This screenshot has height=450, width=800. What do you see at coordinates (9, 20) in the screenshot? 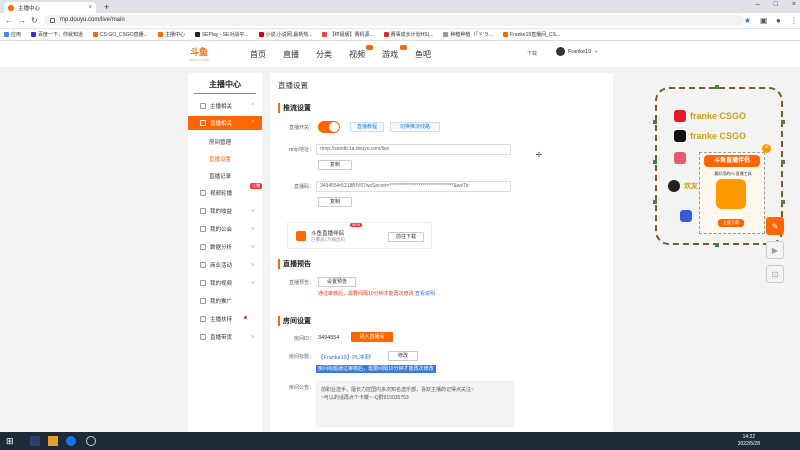
I see `back-icon: ←` at bounding box center [9, 20].